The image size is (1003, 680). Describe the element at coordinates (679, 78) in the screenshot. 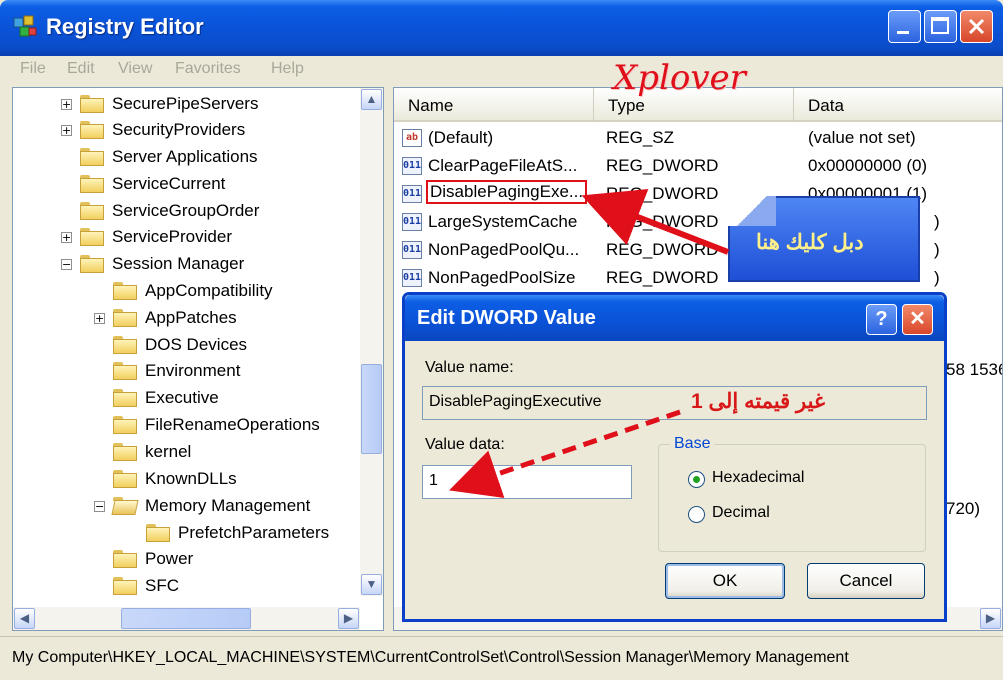

I see `xplover-watermark: Xplover` at that location.